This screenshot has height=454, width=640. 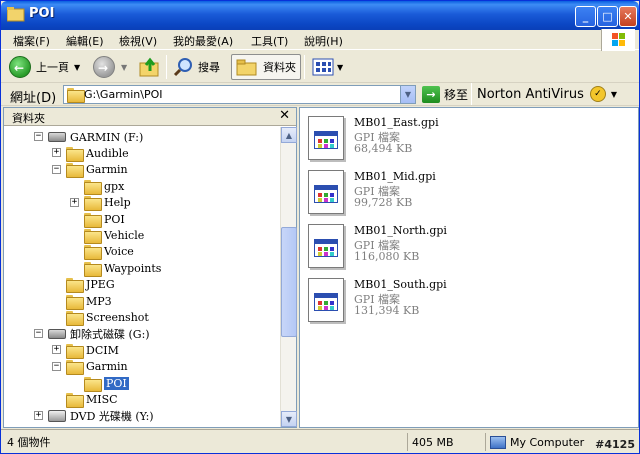 What do you see at coordinates (88, 137) in the screenshot?
I see `tree-item: − GARMIN (F:)` at bounding box center [88, 137].